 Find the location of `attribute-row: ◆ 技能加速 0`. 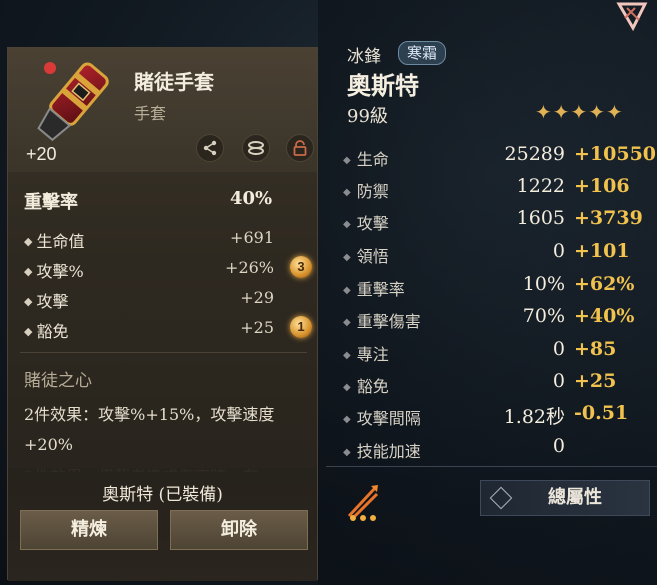

attribute-row: ◆ 技能加速 0 is located at coordinates (493, 450).